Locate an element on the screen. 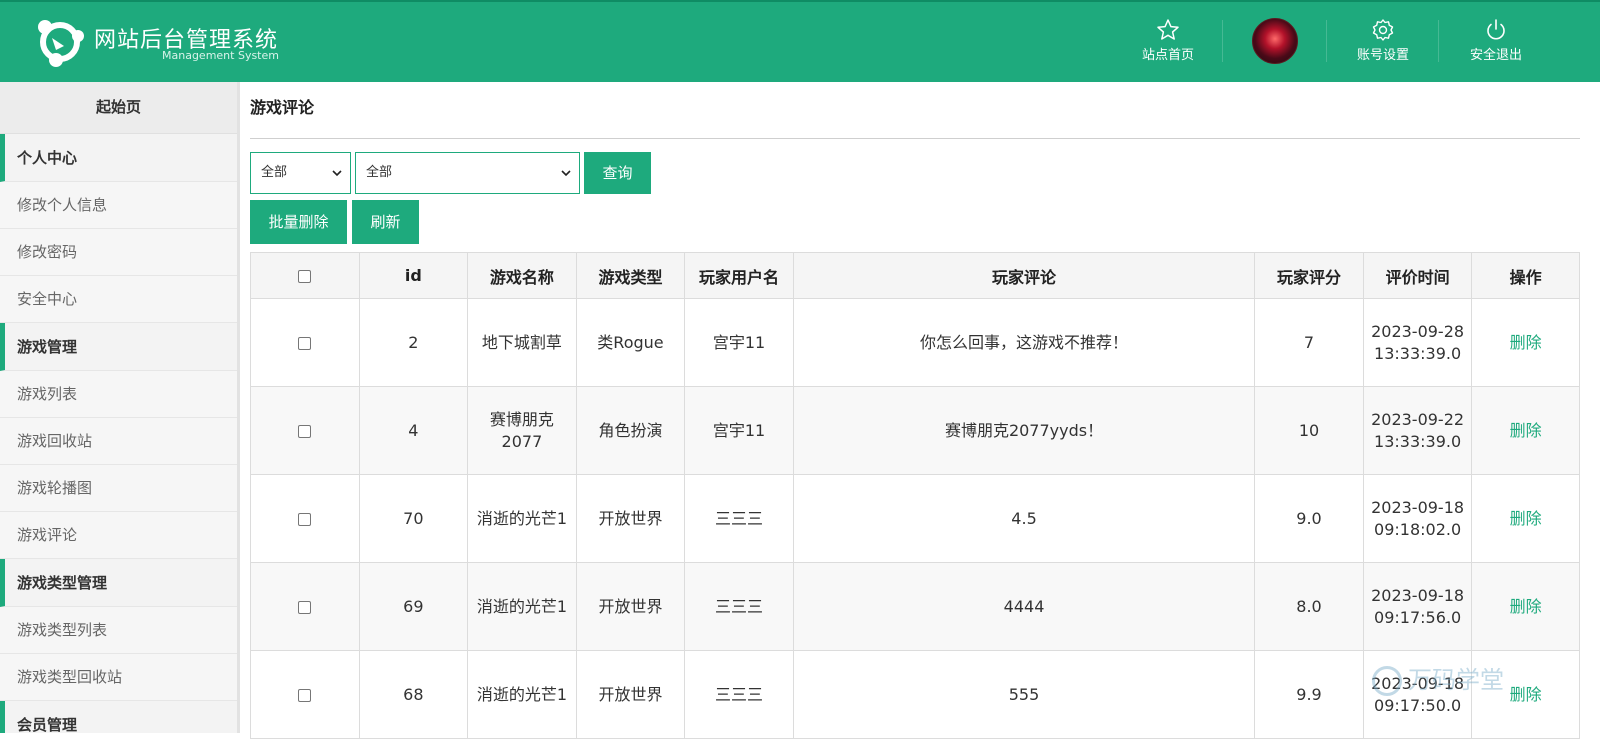 The height and width of the screenshot is (739, 1600). sidebar-item-game-carousel: 游戏轮播图 is located at coordinates (118, 488).